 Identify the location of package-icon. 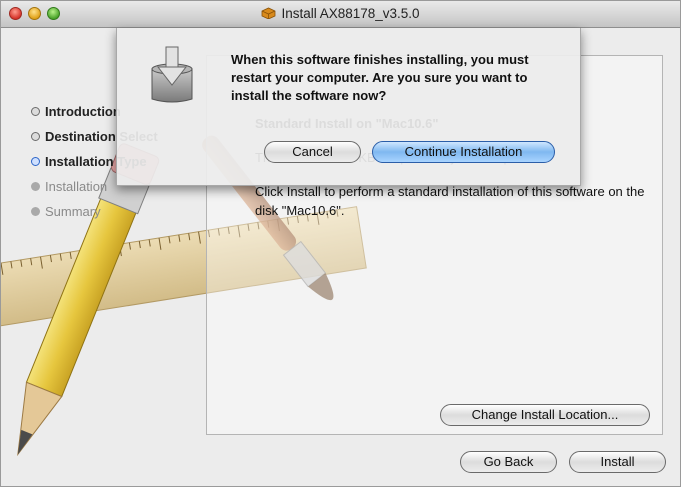
(269, 13).